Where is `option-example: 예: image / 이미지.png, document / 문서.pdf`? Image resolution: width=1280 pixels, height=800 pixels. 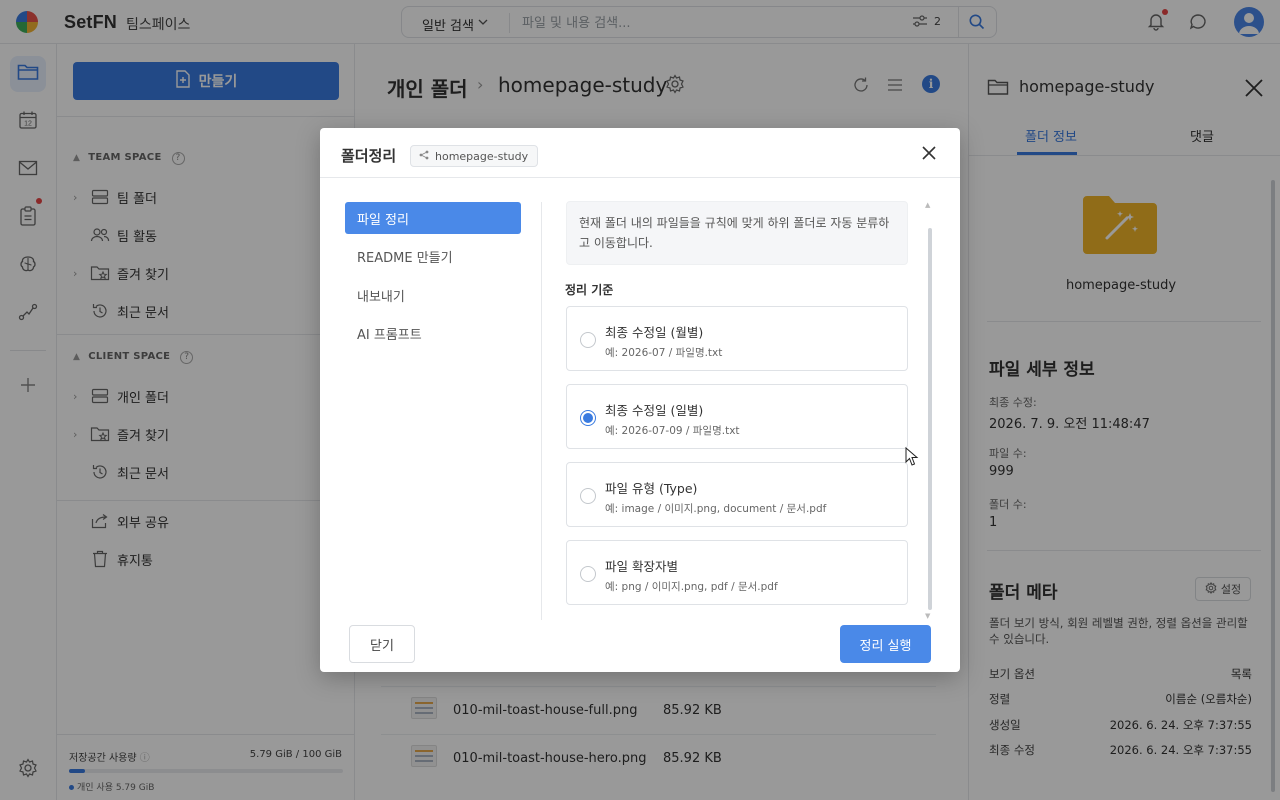
option-example: 예: image / 이미지.png, document / 문서.pdf is located at coordinates (716, 509).